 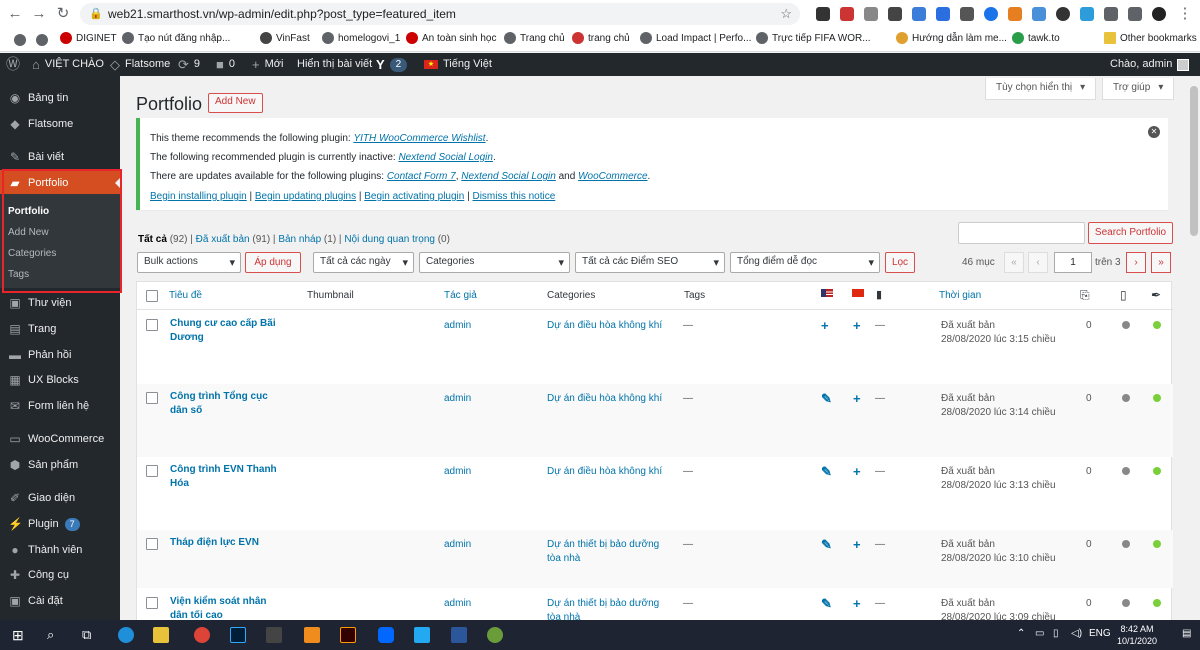 What do you see at coordinates (161, 635) in the screenshot?
I see `file-explorer-icon` at bounding box center [161, 635].